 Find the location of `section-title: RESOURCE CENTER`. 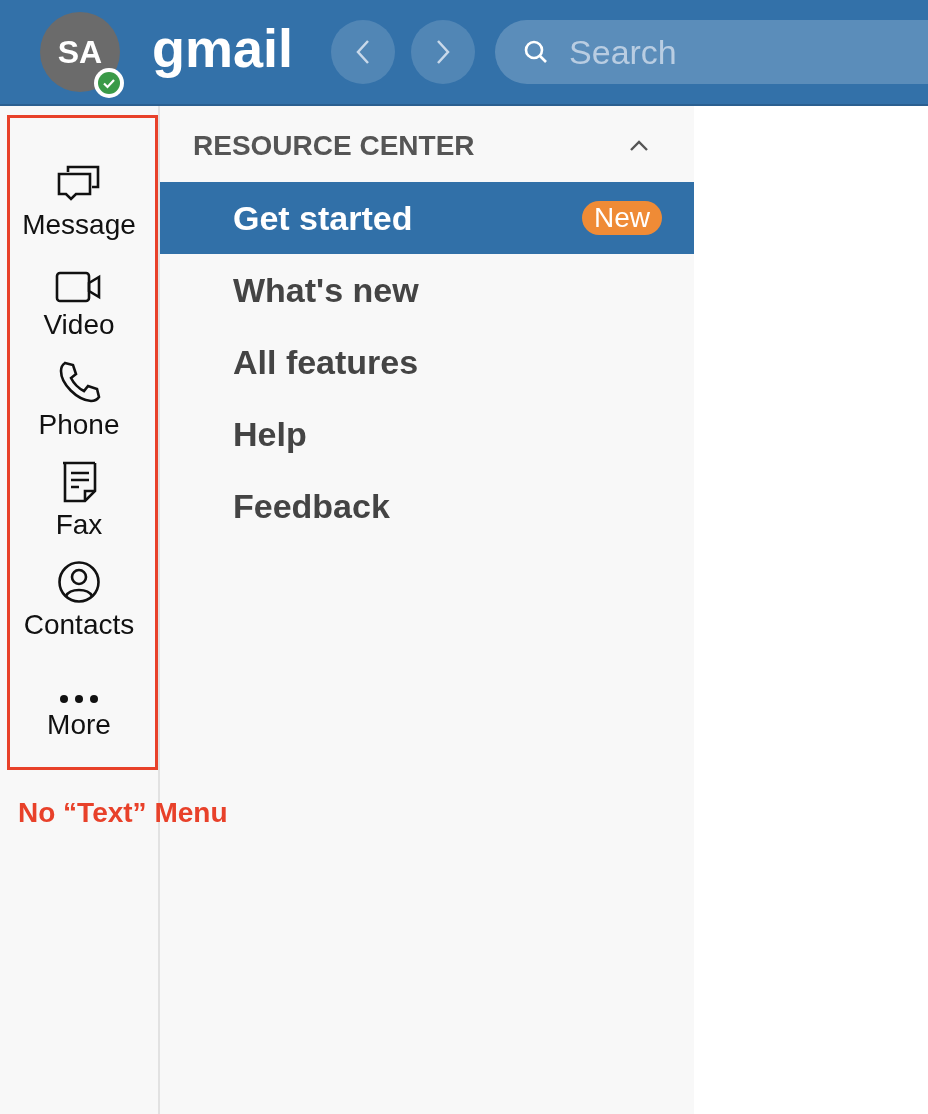

section-title: RESOURCE CENTER is located at coordinates (334, 146).